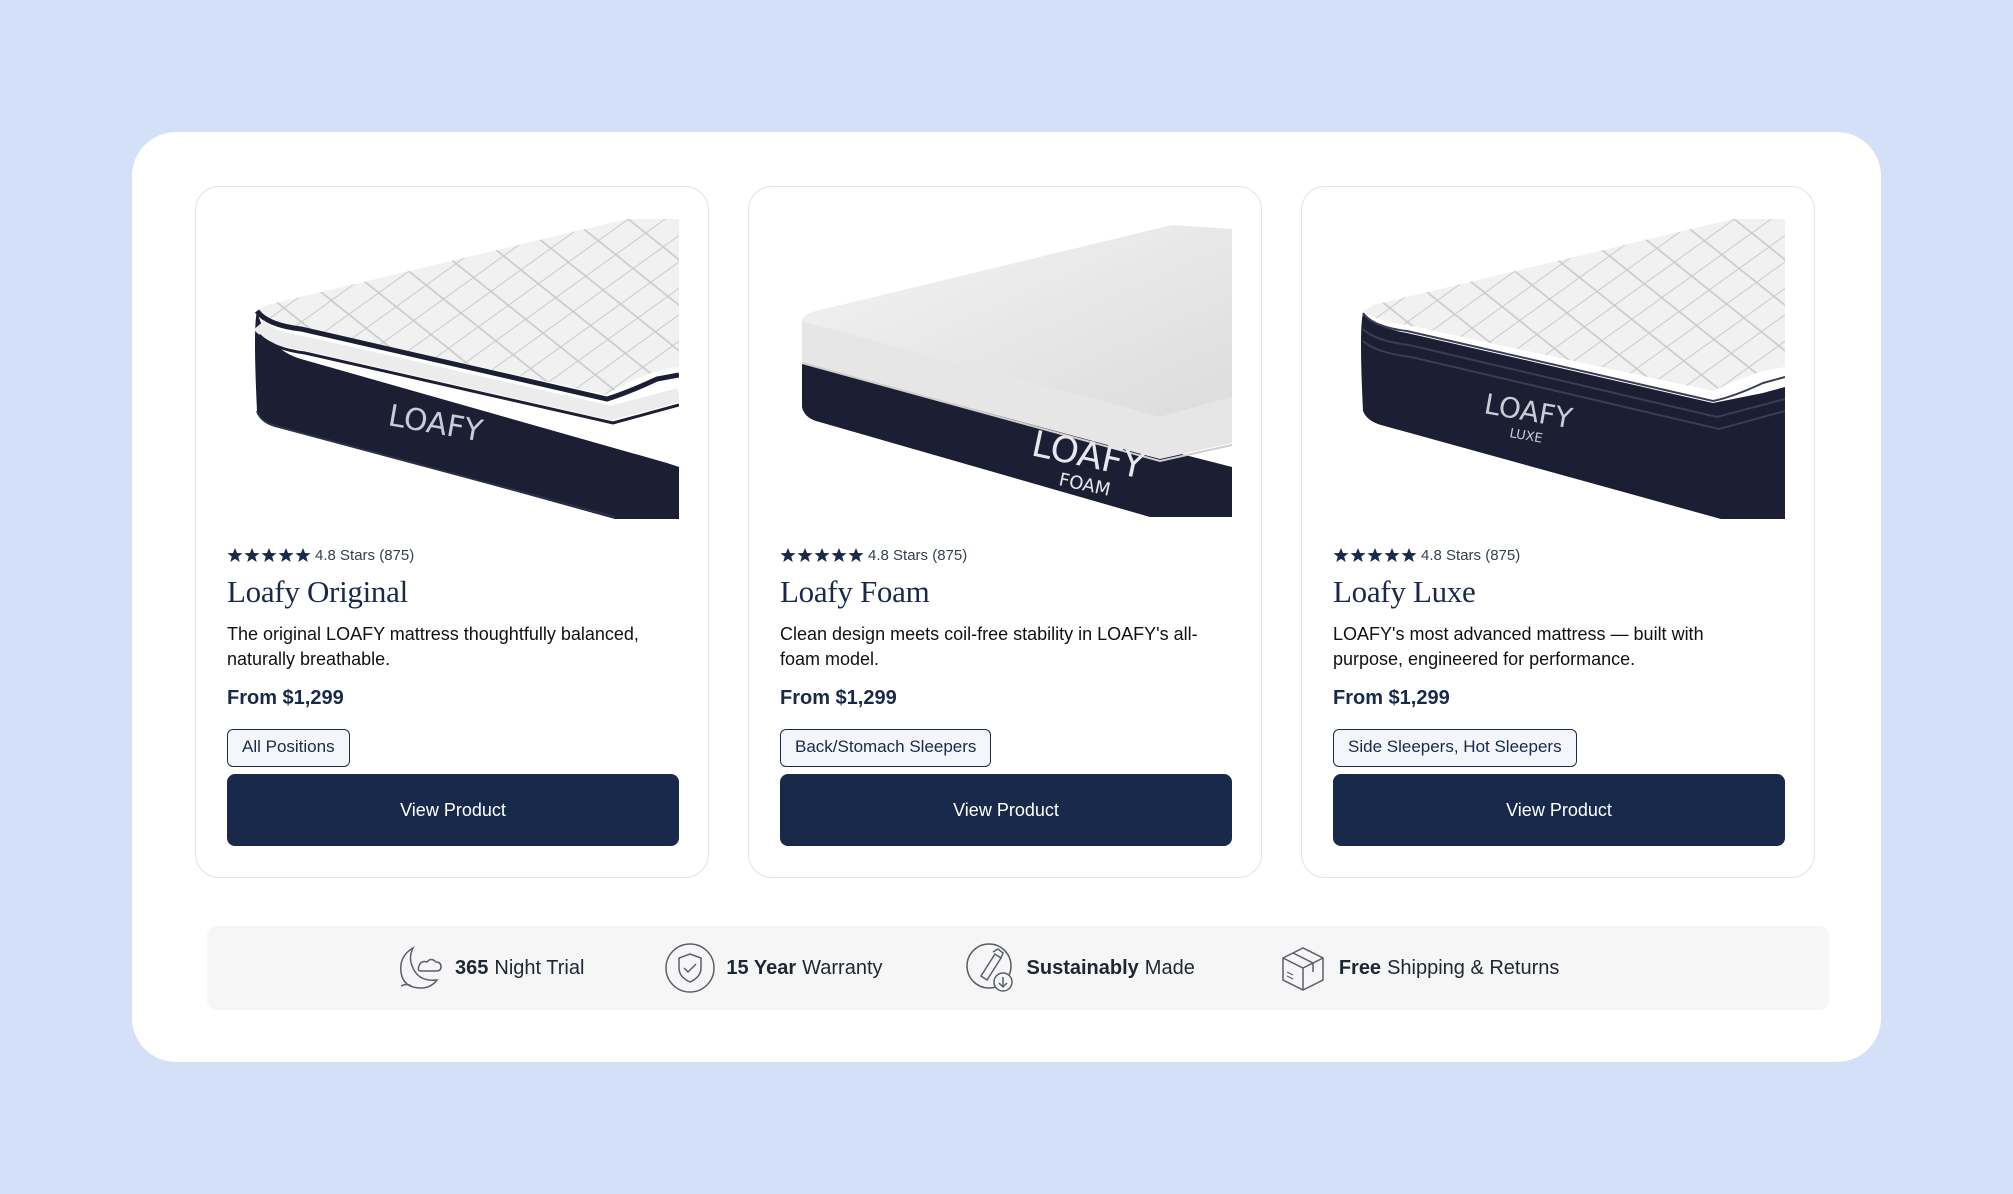  I want to click on package-box-icon, so click(1303, 969).